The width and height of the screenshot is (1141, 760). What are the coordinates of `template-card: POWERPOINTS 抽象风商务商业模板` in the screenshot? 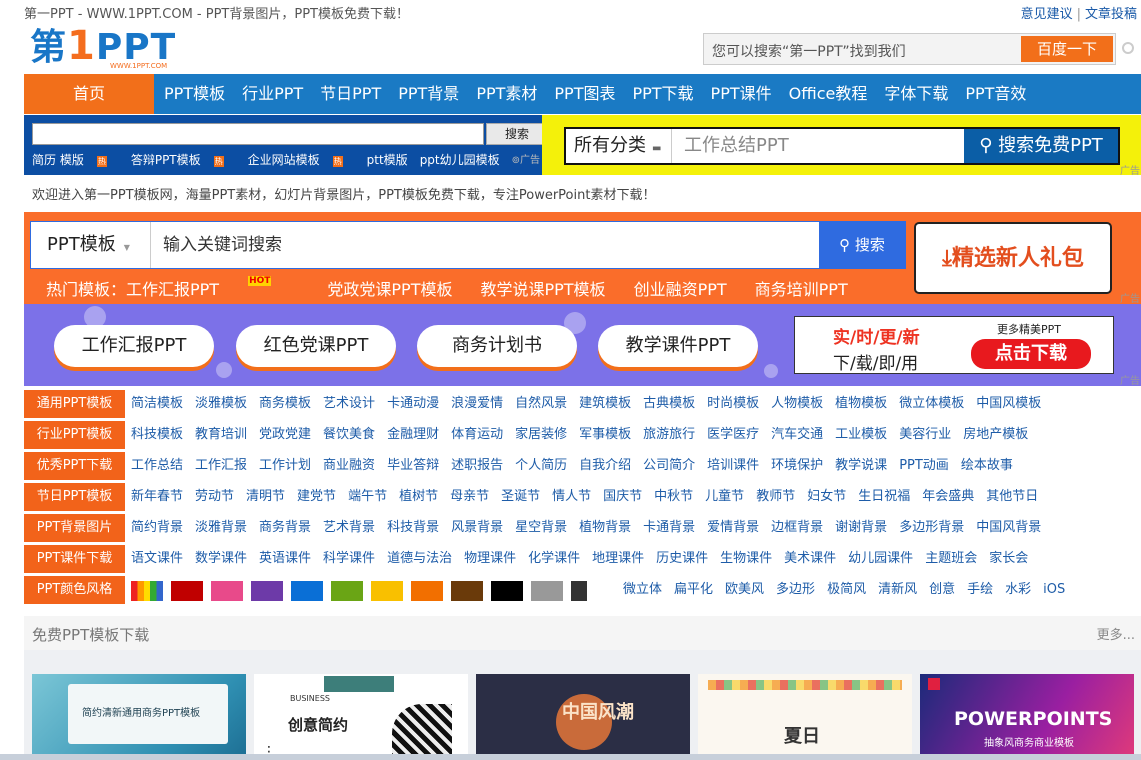 It's located at (1027, 717).